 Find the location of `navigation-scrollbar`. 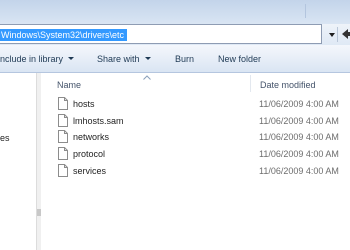

navigation-scrollbar is located at coordinates (38, 161).